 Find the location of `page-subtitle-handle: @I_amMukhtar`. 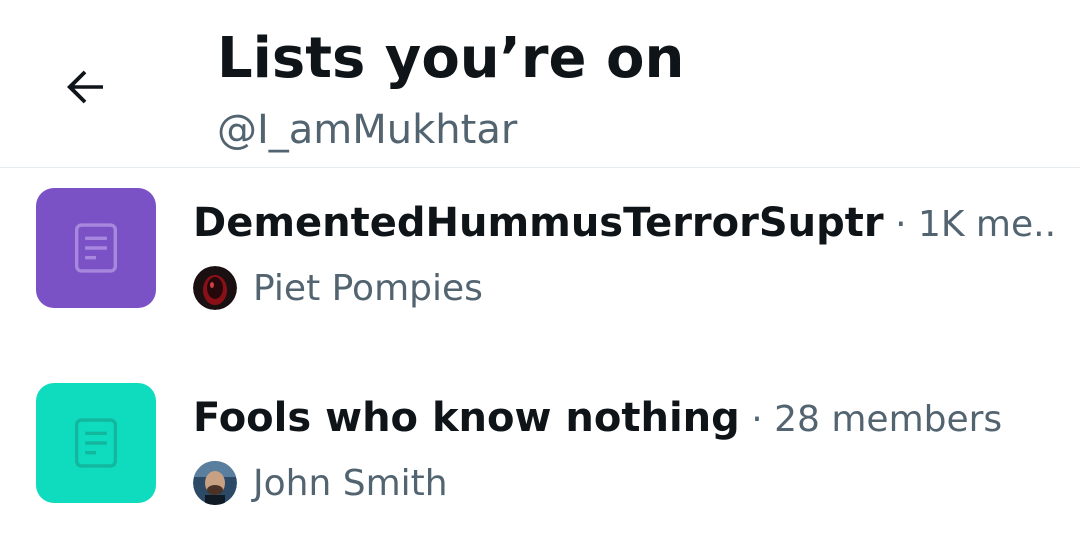

page-subtitle-handle: @I_amMukhtar is located at coordinates (367, 130).